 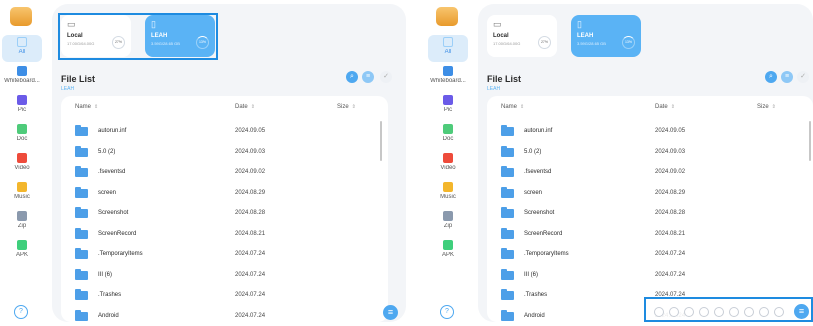 I want to click on storage-card-usb: ▯ LEAH 3.59G/28.65 GB 13%, so click(x=606, y=36).